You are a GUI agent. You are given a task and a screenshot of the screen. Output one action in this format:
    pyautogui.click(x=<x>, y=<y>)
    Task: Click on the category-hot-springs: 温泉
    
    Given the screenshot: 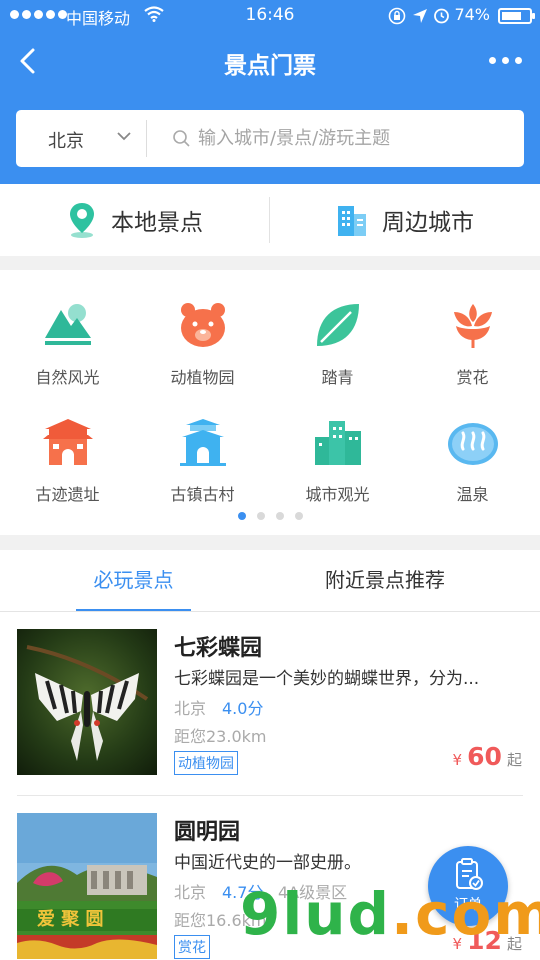 What is the action you would take?
    pyautogui.click(x=472, y=460)
    